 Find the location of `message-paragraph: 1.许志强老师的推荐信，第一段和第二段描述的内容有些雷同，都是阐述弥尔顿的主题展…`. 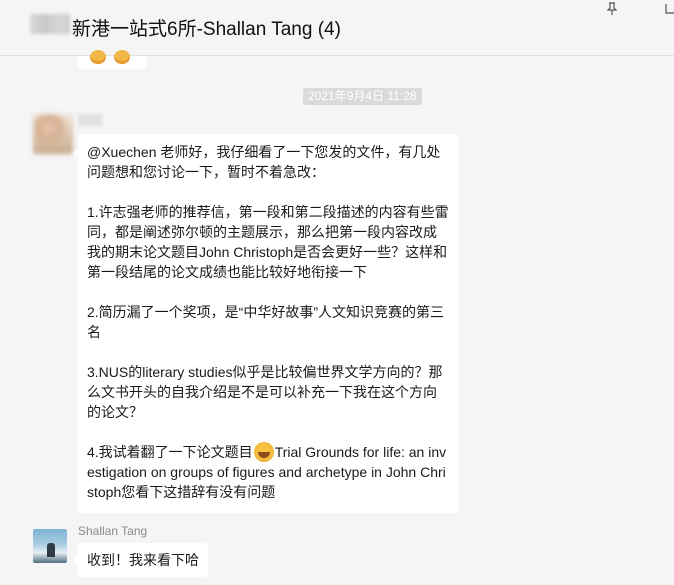

message-paragraph: 1.许志强老师的推荐信，第一段和第二段描述的内容有些雷同，都是阐述弥尔顿的主题展… is located at coordinates (268, 242).